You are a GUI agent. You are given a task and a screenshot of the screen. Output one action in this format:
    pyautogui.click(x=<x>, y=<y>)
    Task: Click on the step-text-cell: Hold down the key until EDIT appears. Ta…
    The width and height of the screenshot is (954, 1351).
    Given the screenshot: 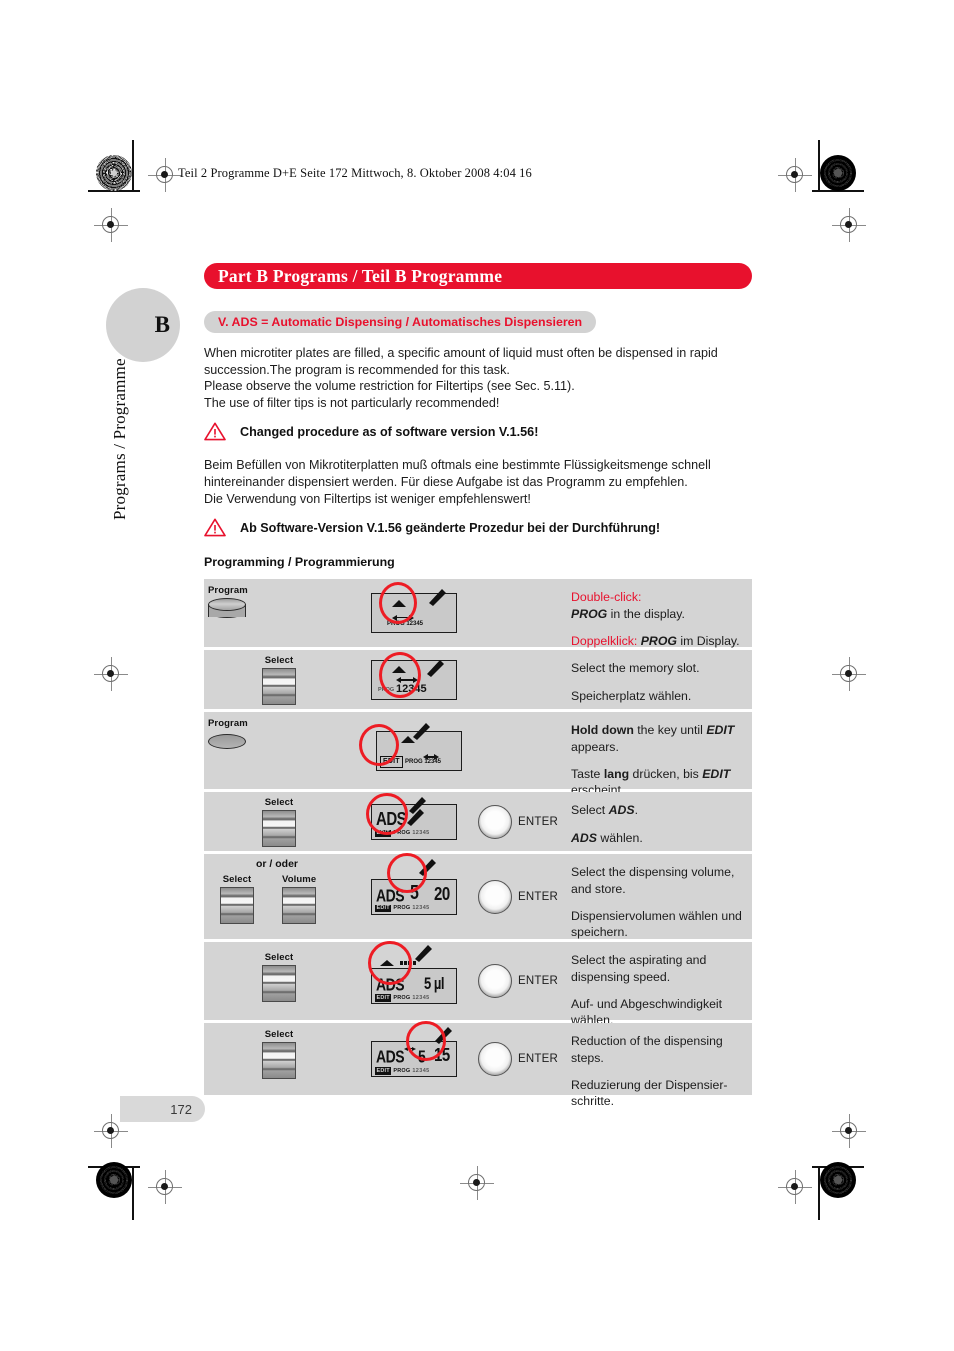 What is the action you would take?
    pyautogui.click(x=660, y=754)
    